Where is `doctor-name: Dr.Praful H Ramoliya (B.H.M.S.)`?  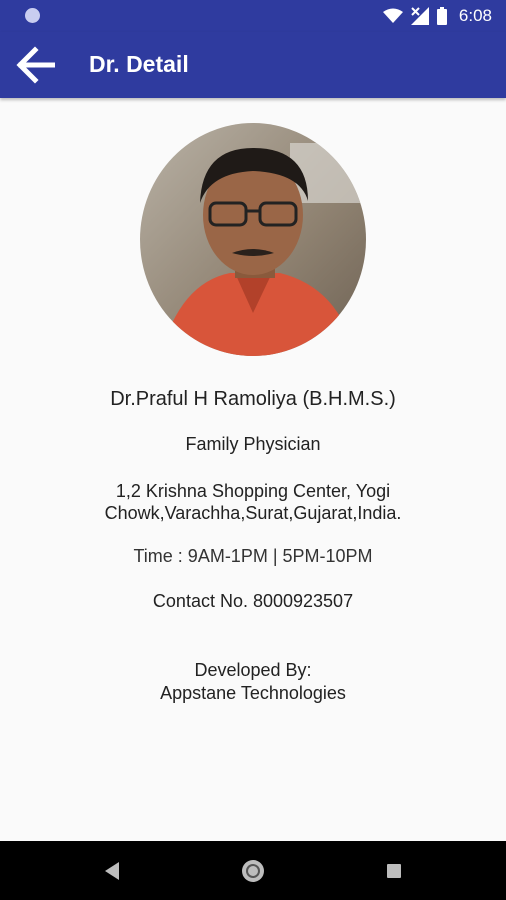
doctor-name: Dr.Praful H Ramoliya (B.H.M.S.) is located at coordinates (253, 399).